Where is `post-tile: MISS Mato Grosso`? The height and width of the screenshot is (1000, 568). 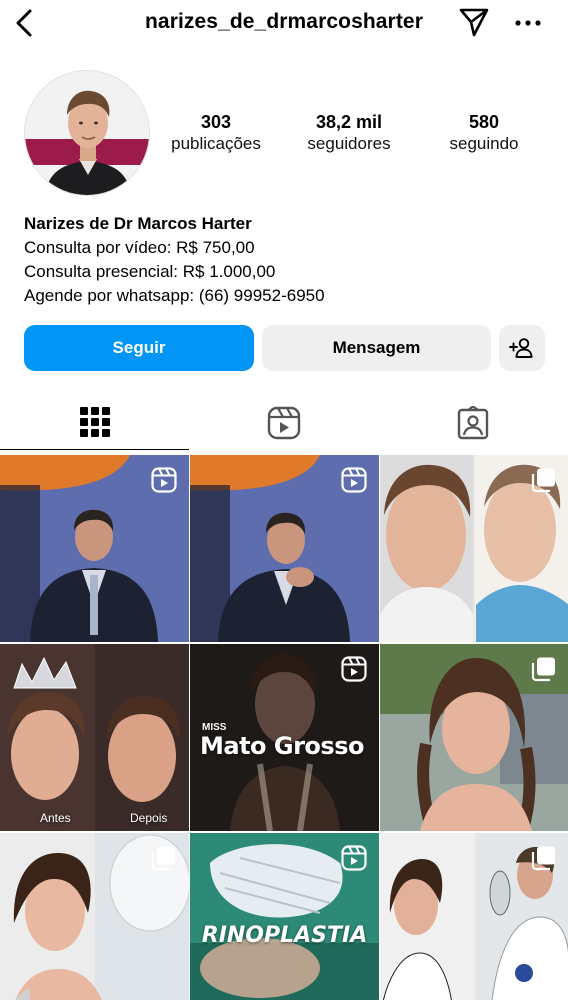 post-tile: MISS Mato Grosso is located at coordinates (284, 737).